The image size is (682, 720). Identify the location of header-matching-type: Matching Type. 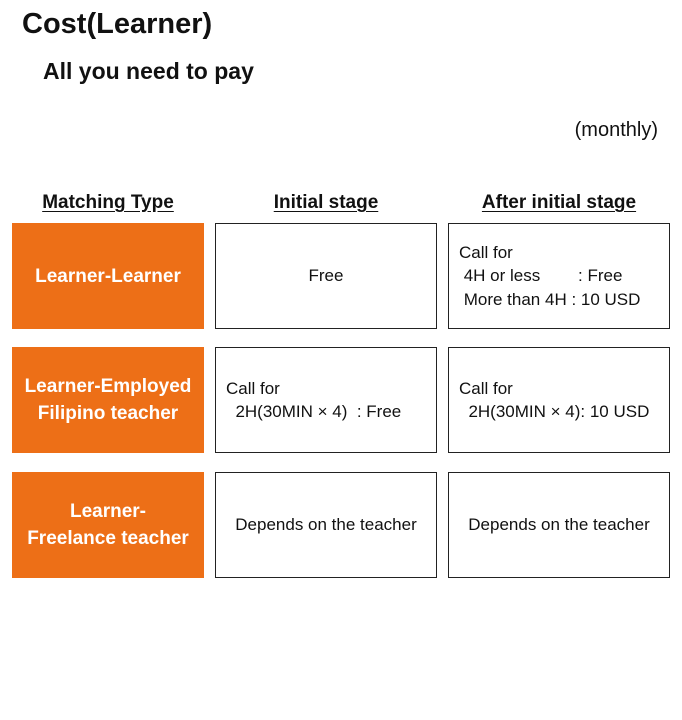
(108, 202).